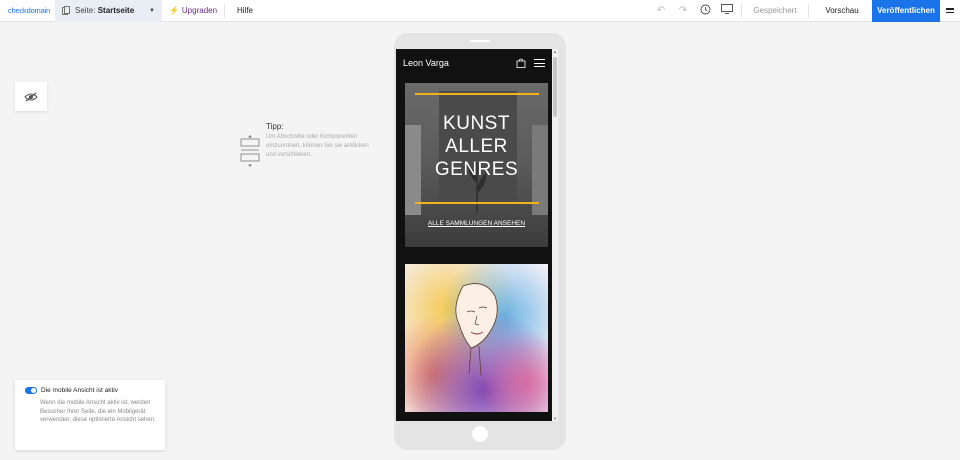 This screenshot has width=960, height=460. I want to click on publish-button: Veröffentlichen, so click(906, 11).